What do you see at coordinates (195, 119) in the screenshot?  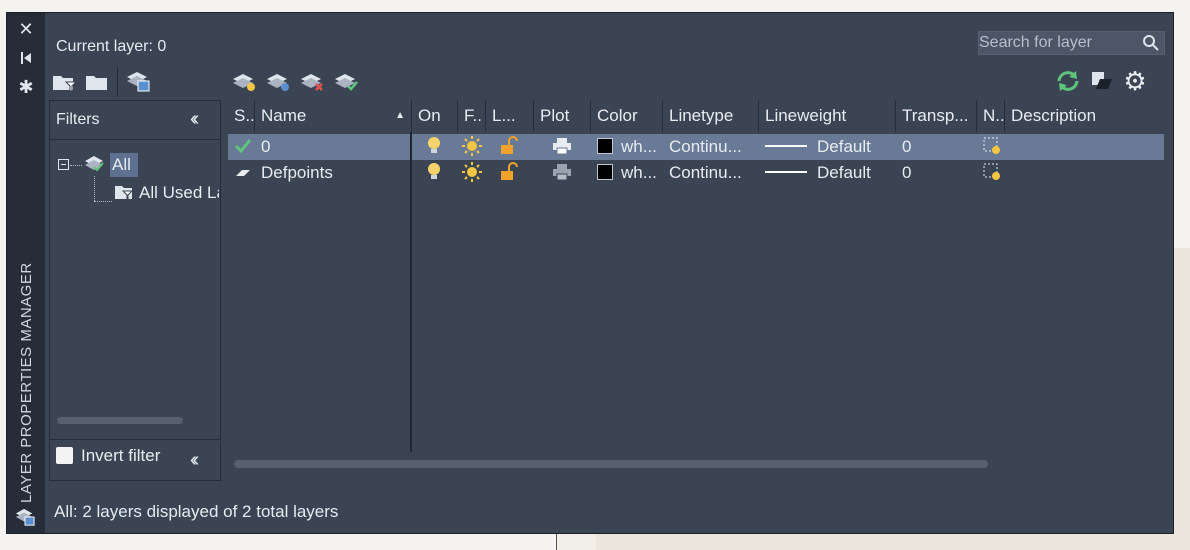 I see `collapse-filters-icon: ‹‹` at bounding box center [195, 119].